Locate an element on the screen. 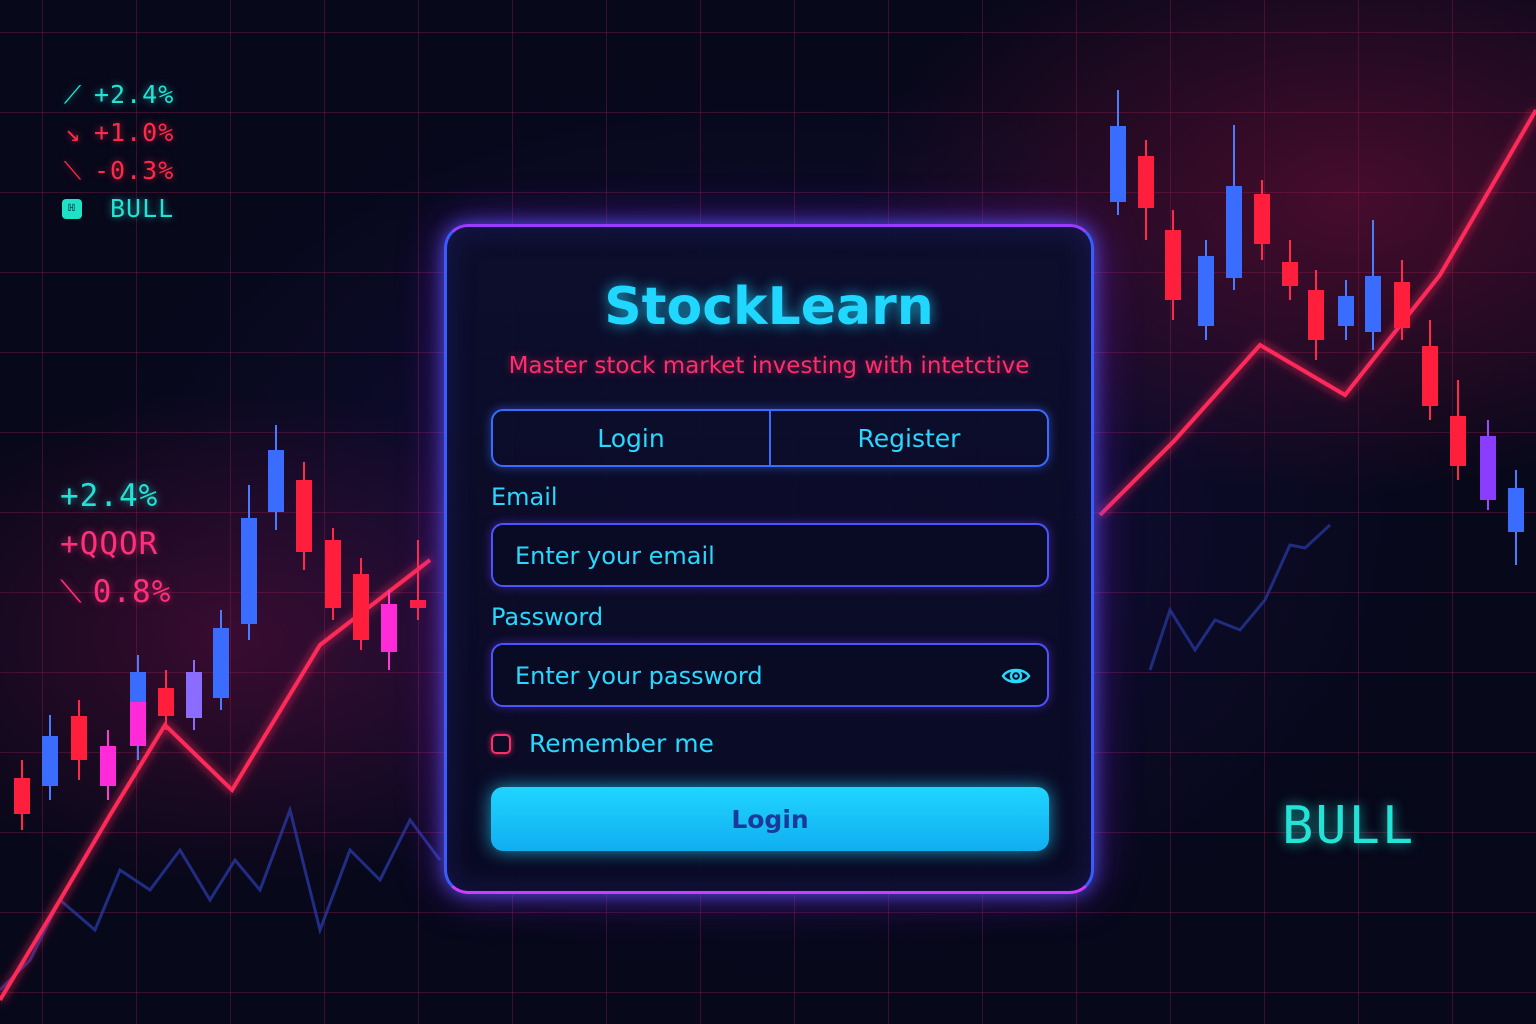  ticker-row: ⟍ 0.8% is located at coordinates (115, 592).